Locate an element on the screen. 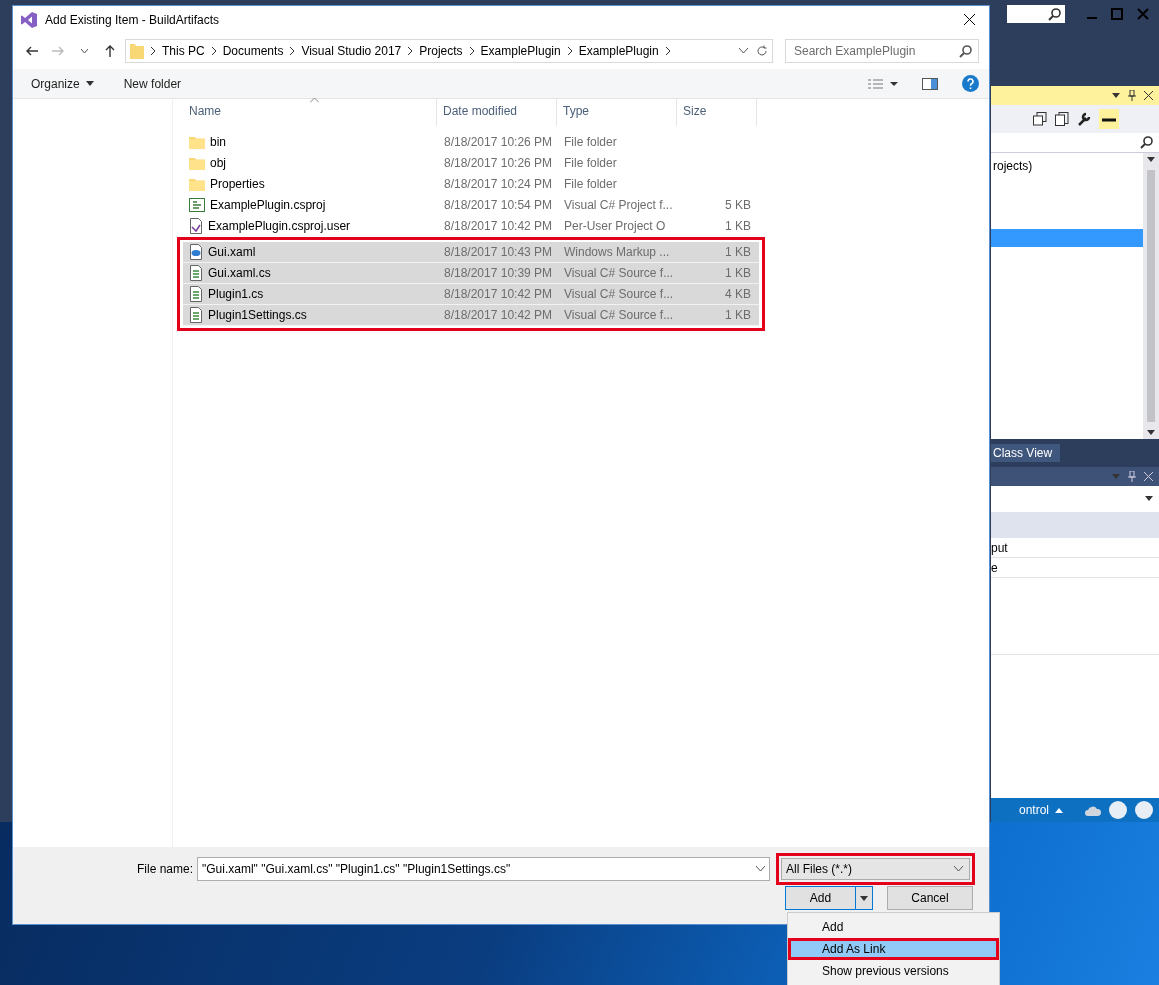 The width and height of the screenshot is (1159, 985). file-name: Plugin1Settings.cs is located at coordinates (257, 315).